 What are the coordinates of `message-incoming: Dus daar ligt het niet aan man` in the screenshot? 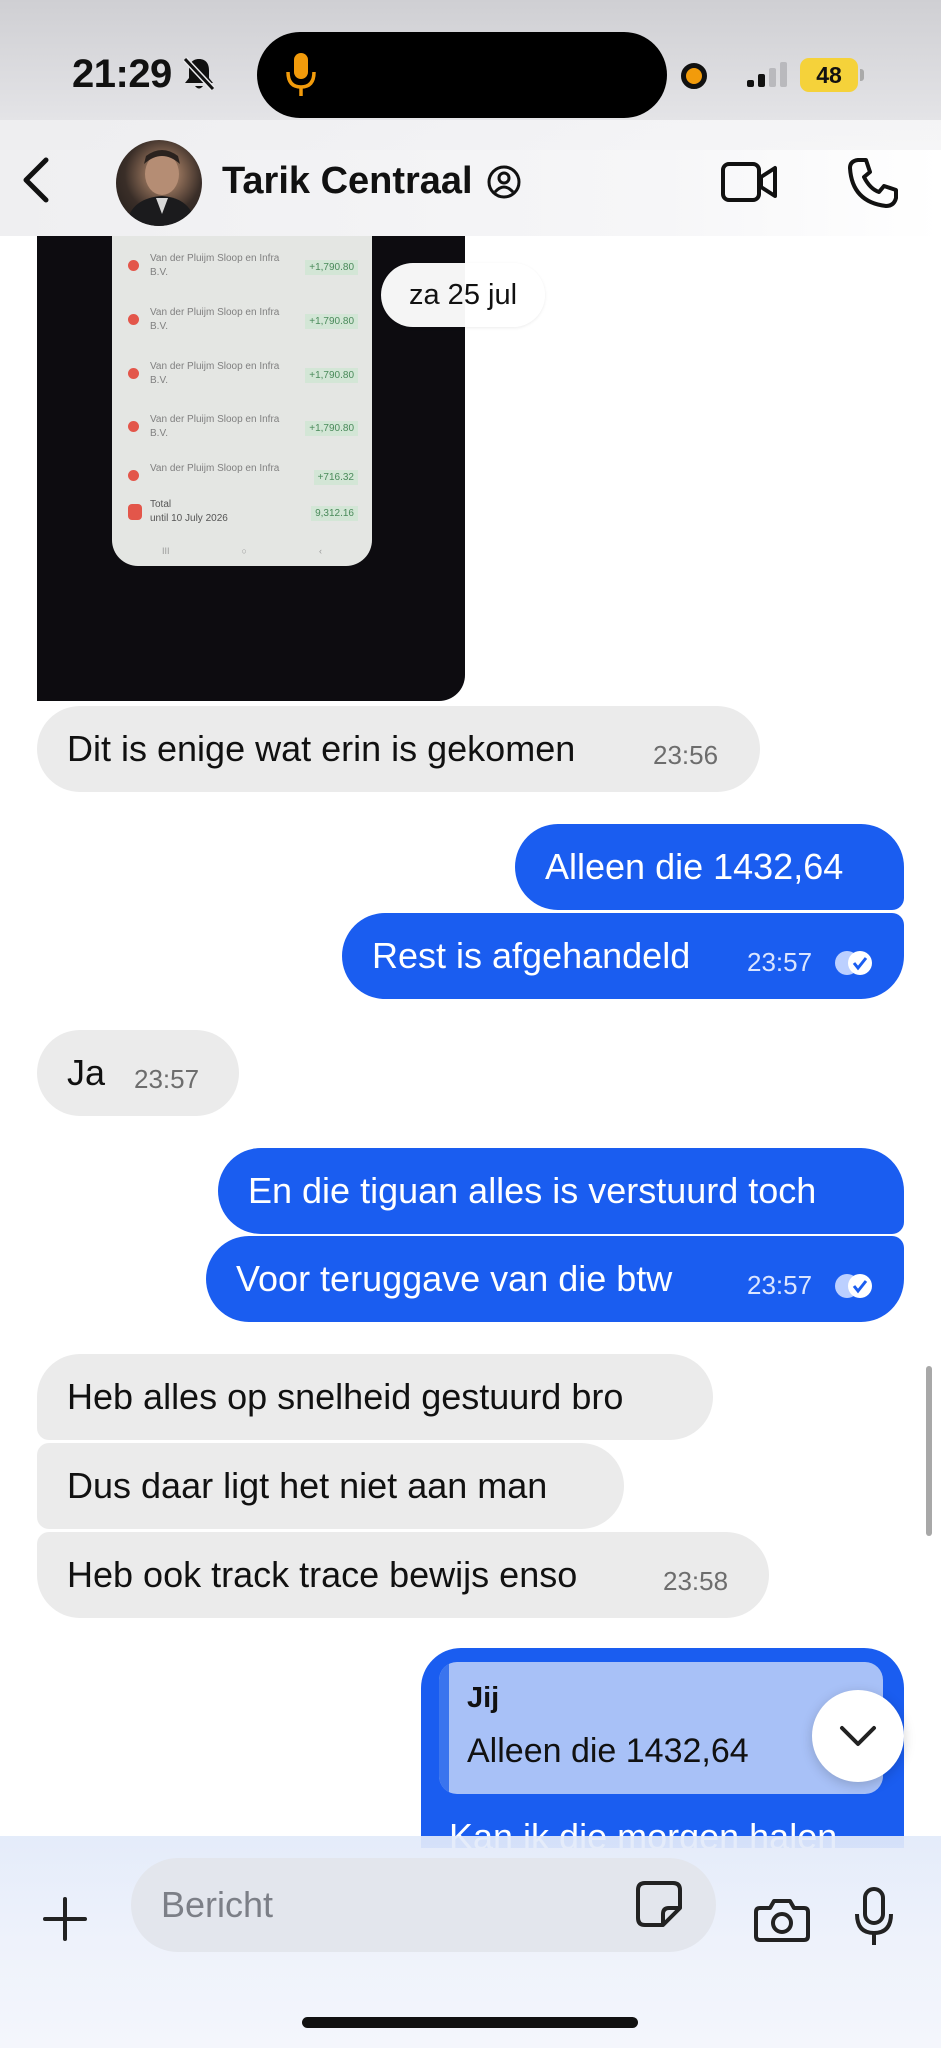 It's located at (330, 1486).